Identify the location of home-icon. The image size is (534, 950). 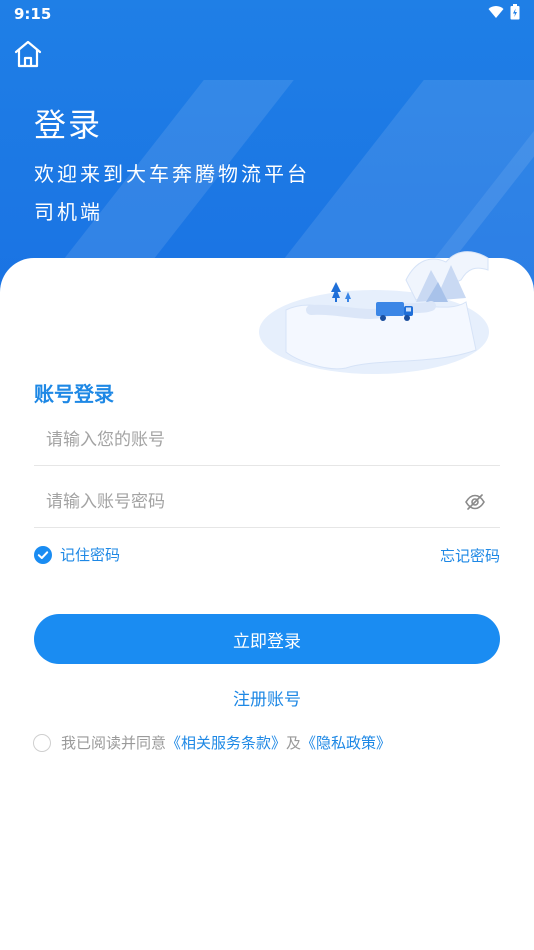
(28, 54).